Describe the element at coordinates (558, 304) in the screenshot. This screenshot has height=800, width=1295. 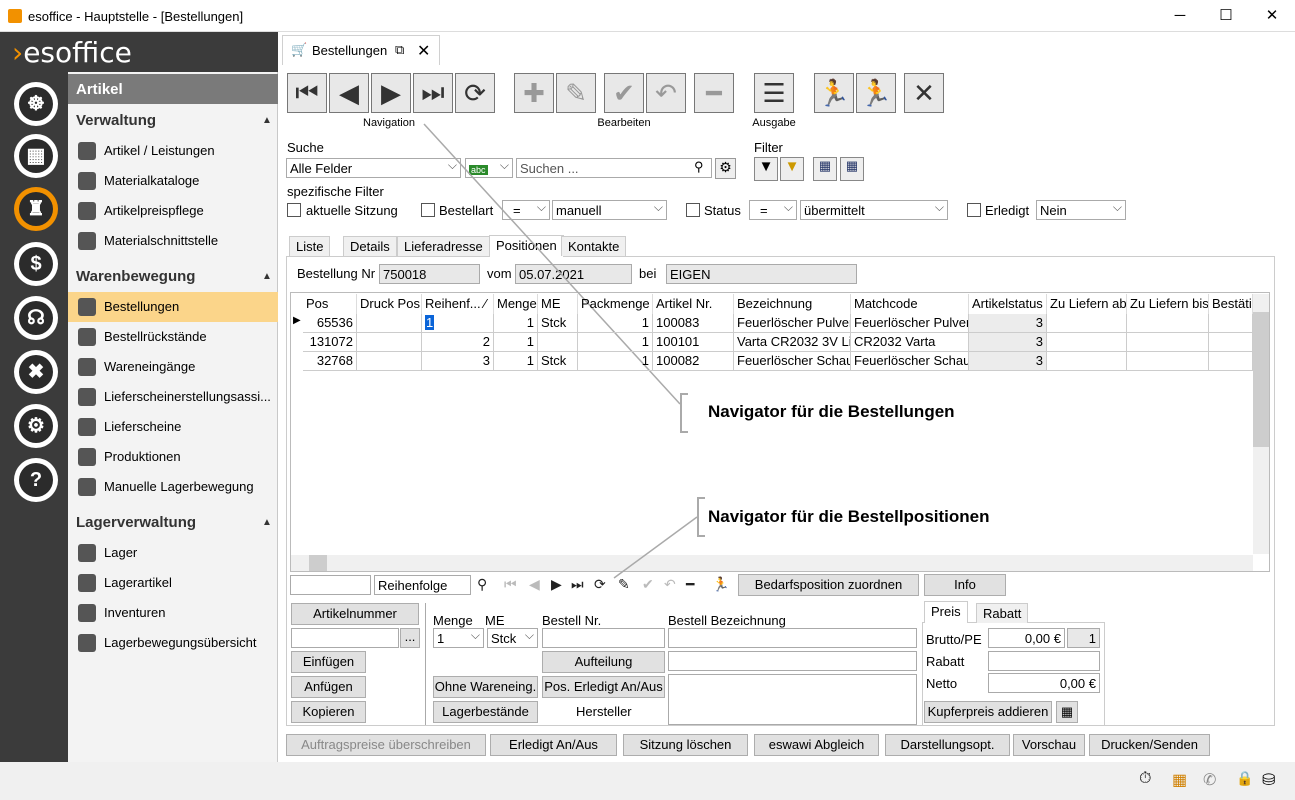
I see `grid-header-4: ME` at that location.